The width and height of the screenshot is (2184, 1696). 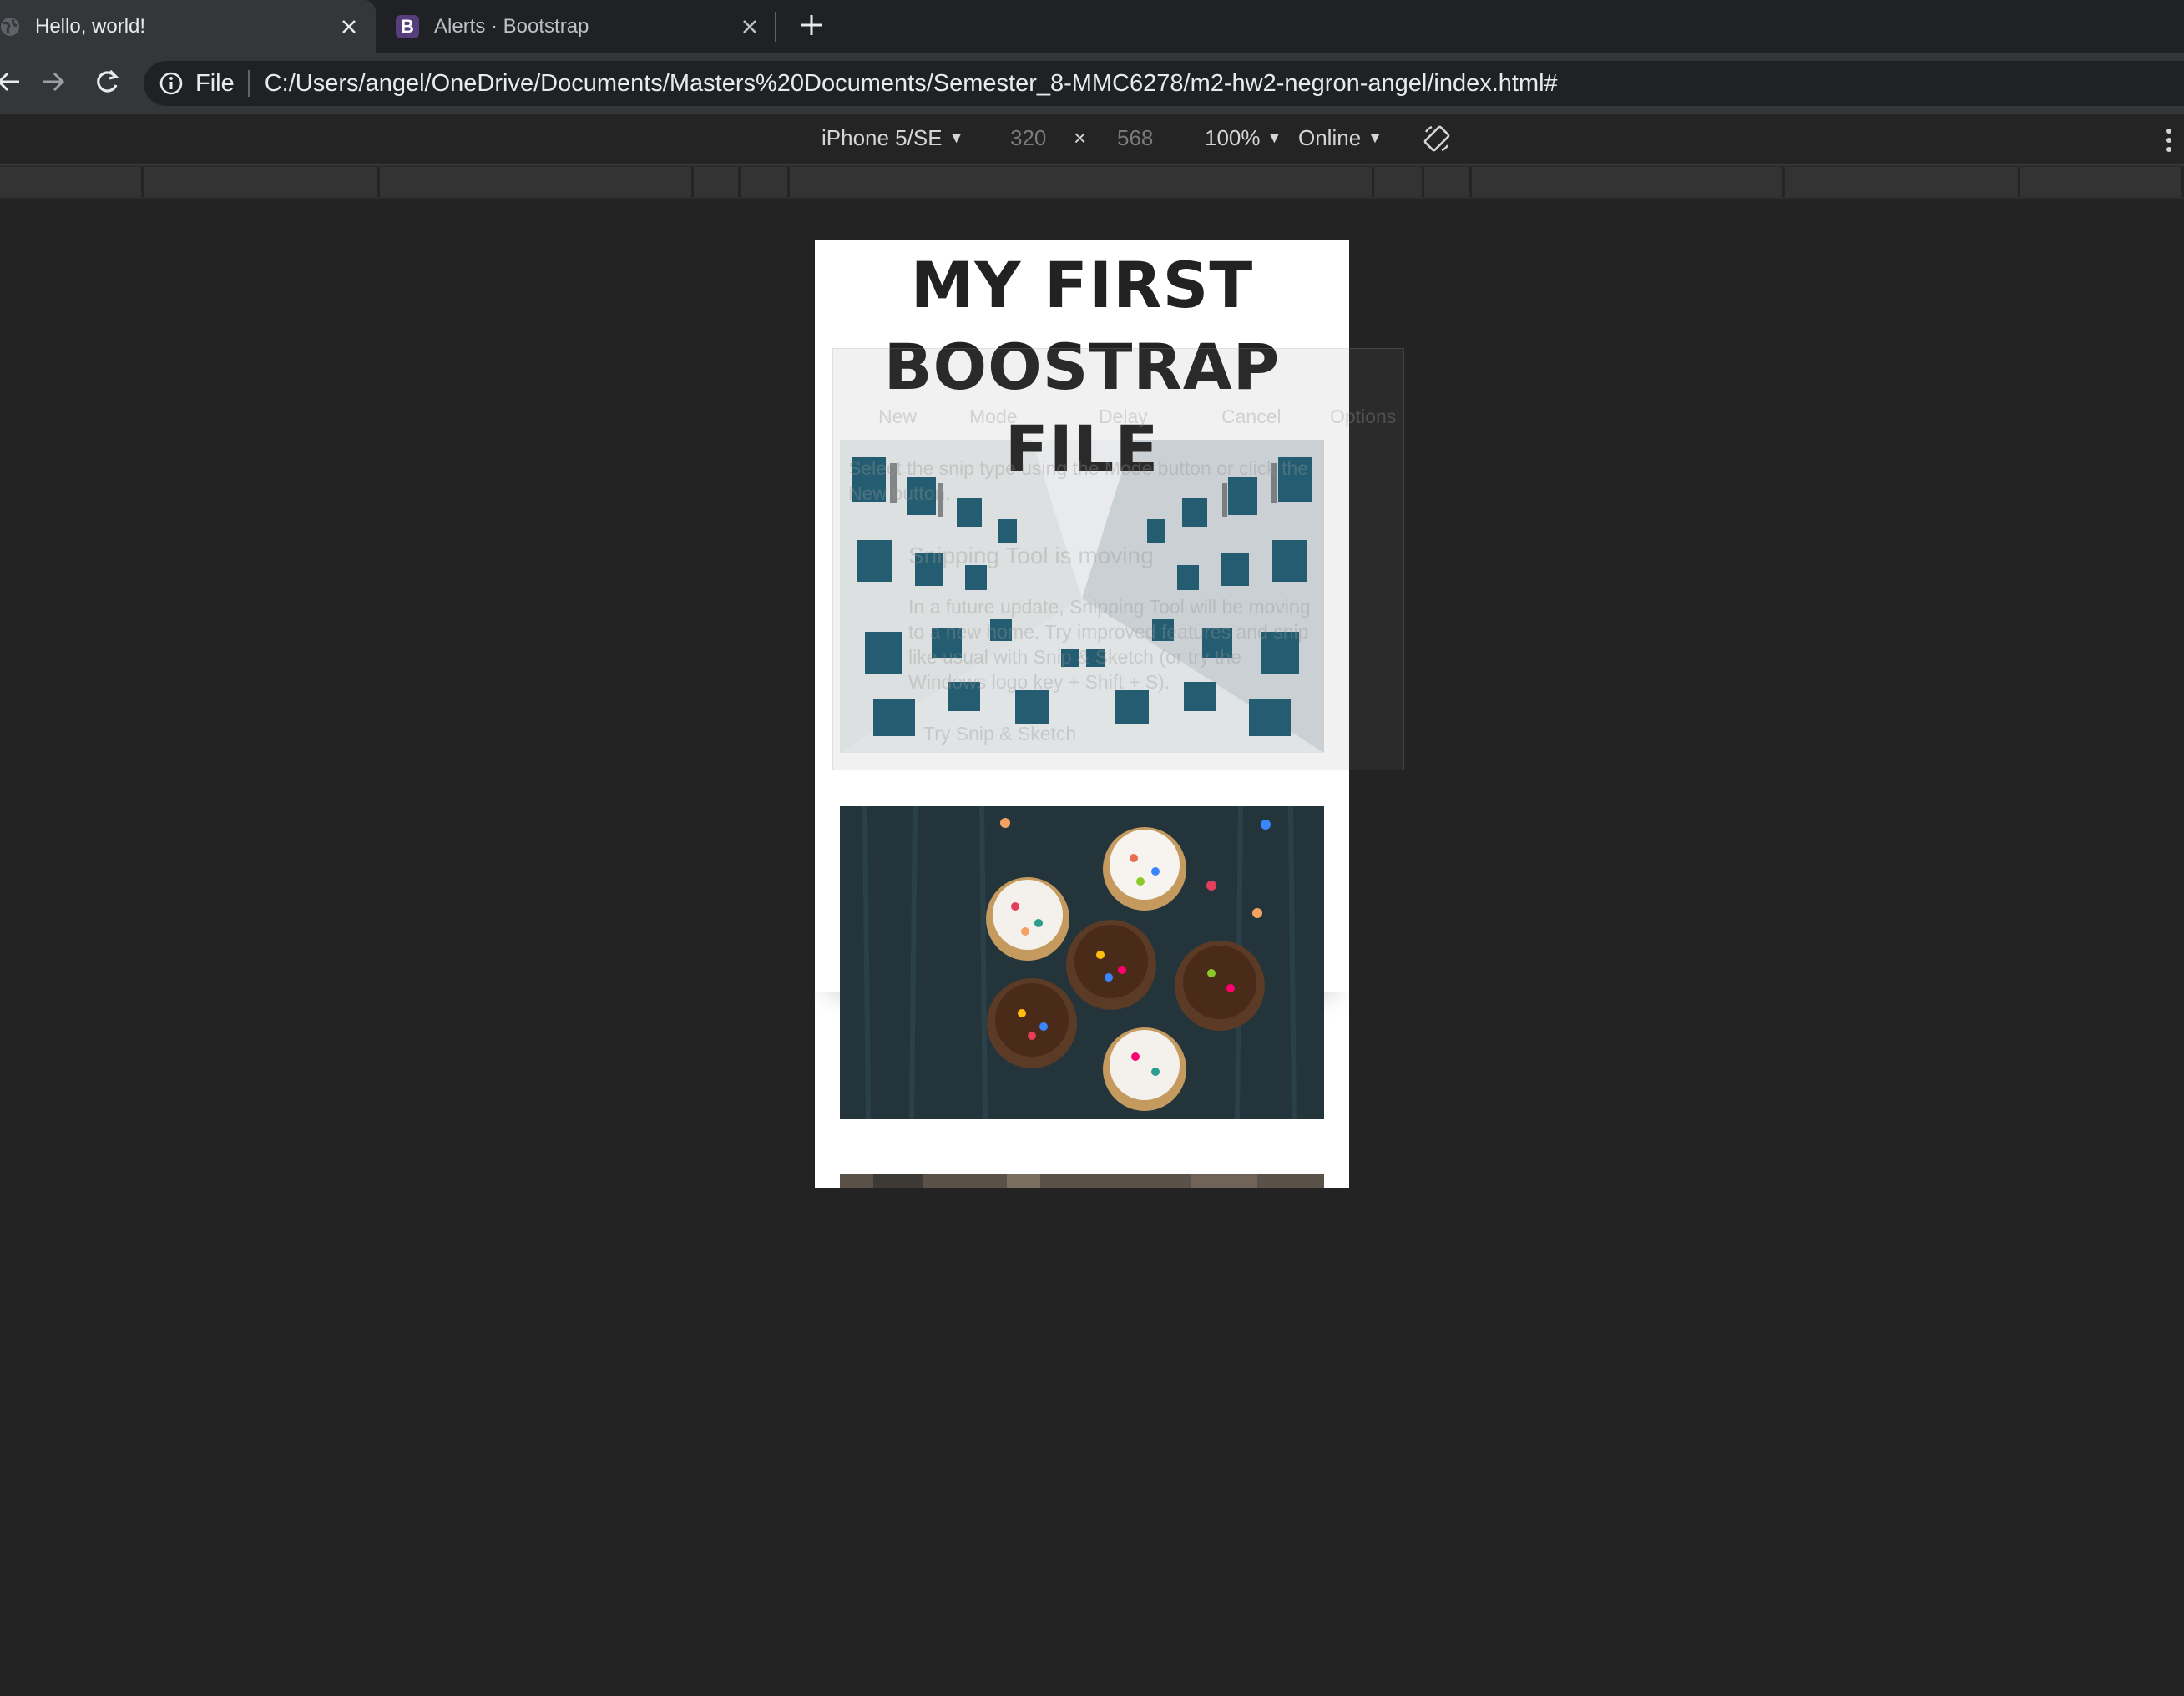 What do you see at coordinates (1080, 137) in the screenshot?
I see `dimension-times: ×` at bounding box center [1080, 137].